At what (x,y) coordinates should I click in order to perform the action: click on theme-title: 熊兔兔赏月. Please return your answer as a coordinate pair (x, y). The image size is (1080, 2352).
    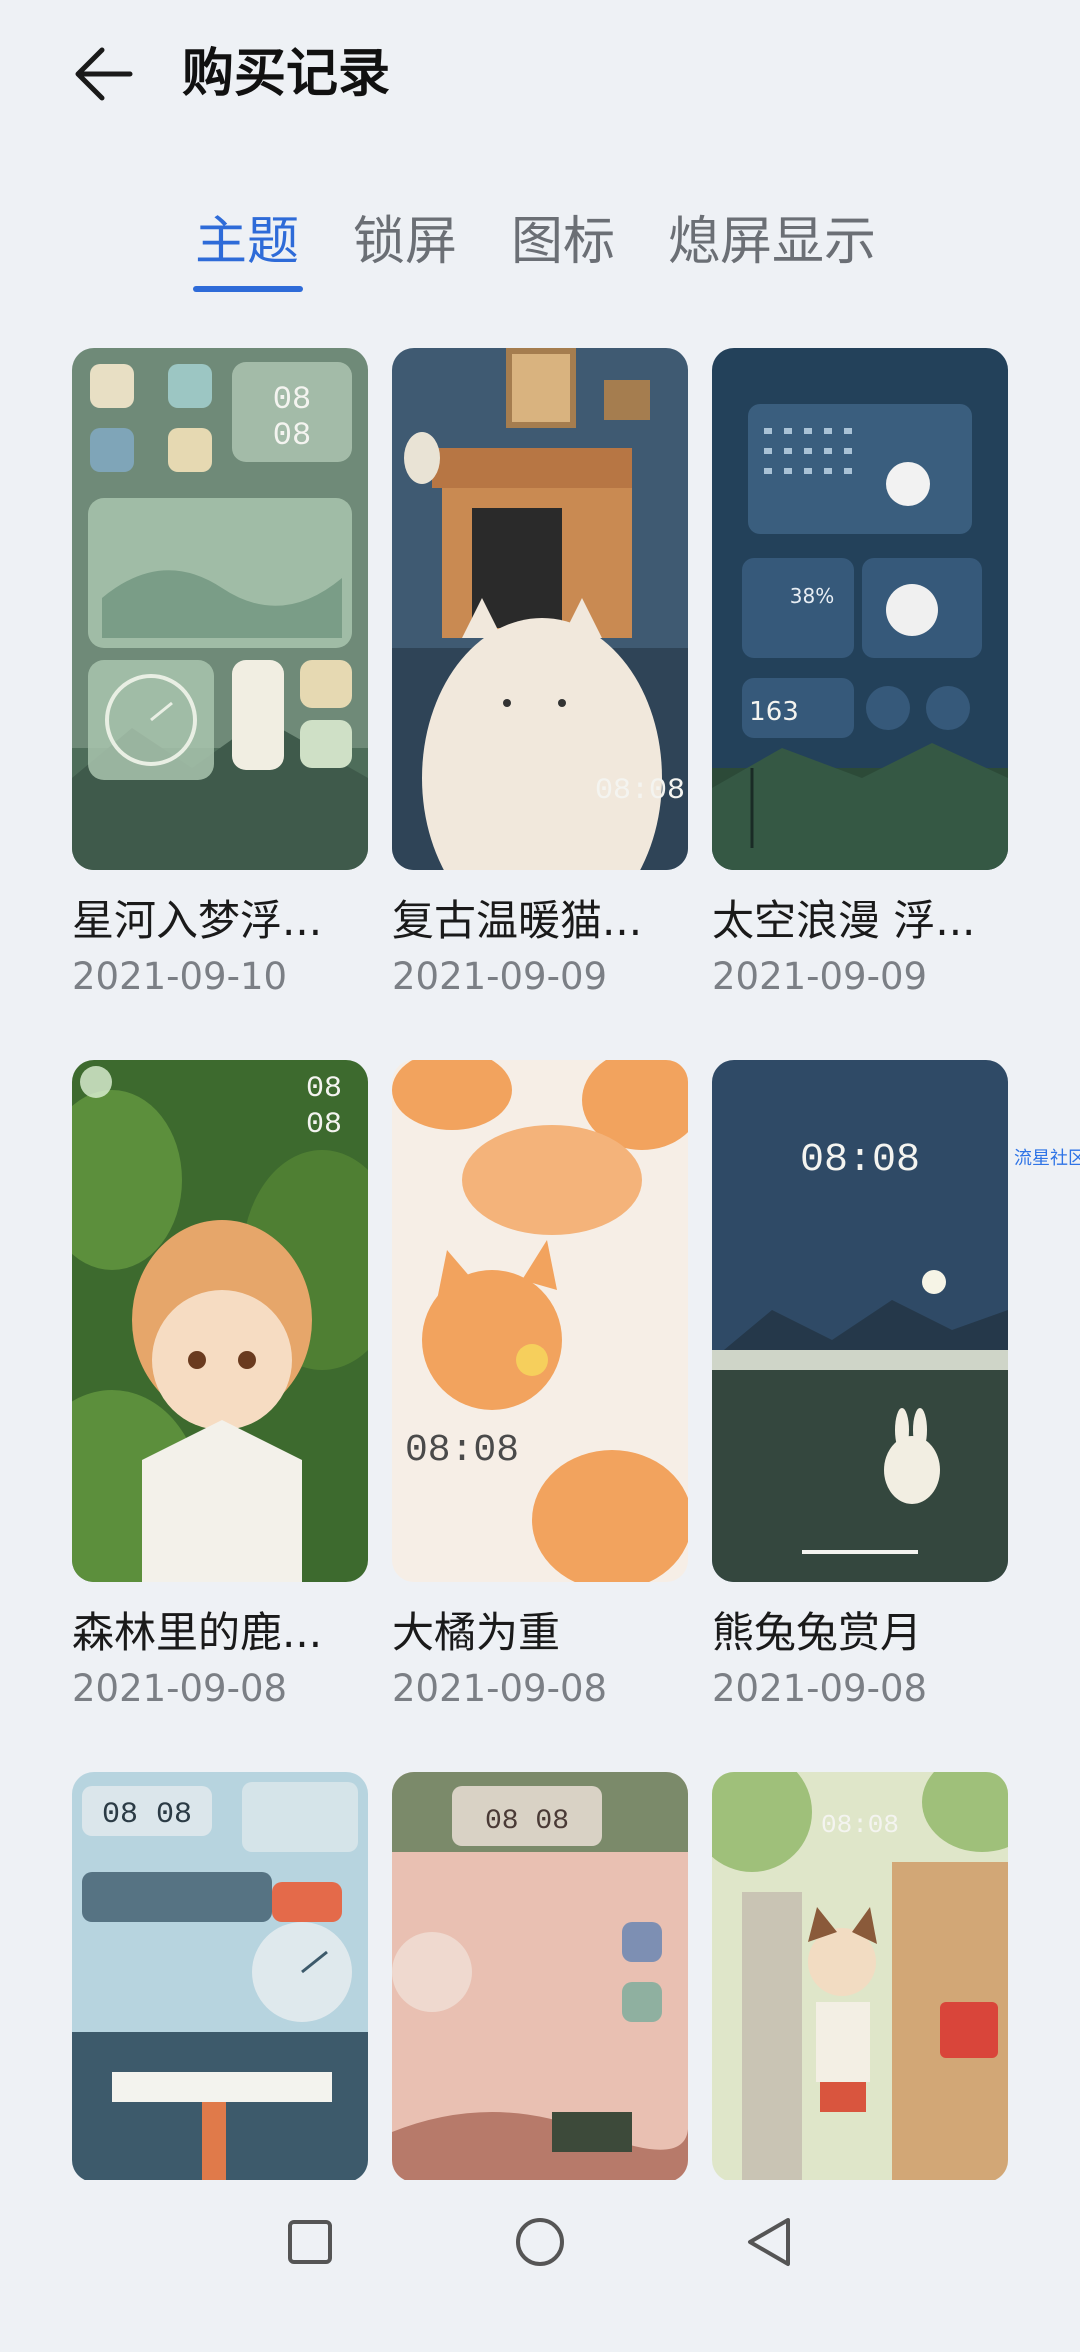
    Looking at the image, I should click on (817, 1632).